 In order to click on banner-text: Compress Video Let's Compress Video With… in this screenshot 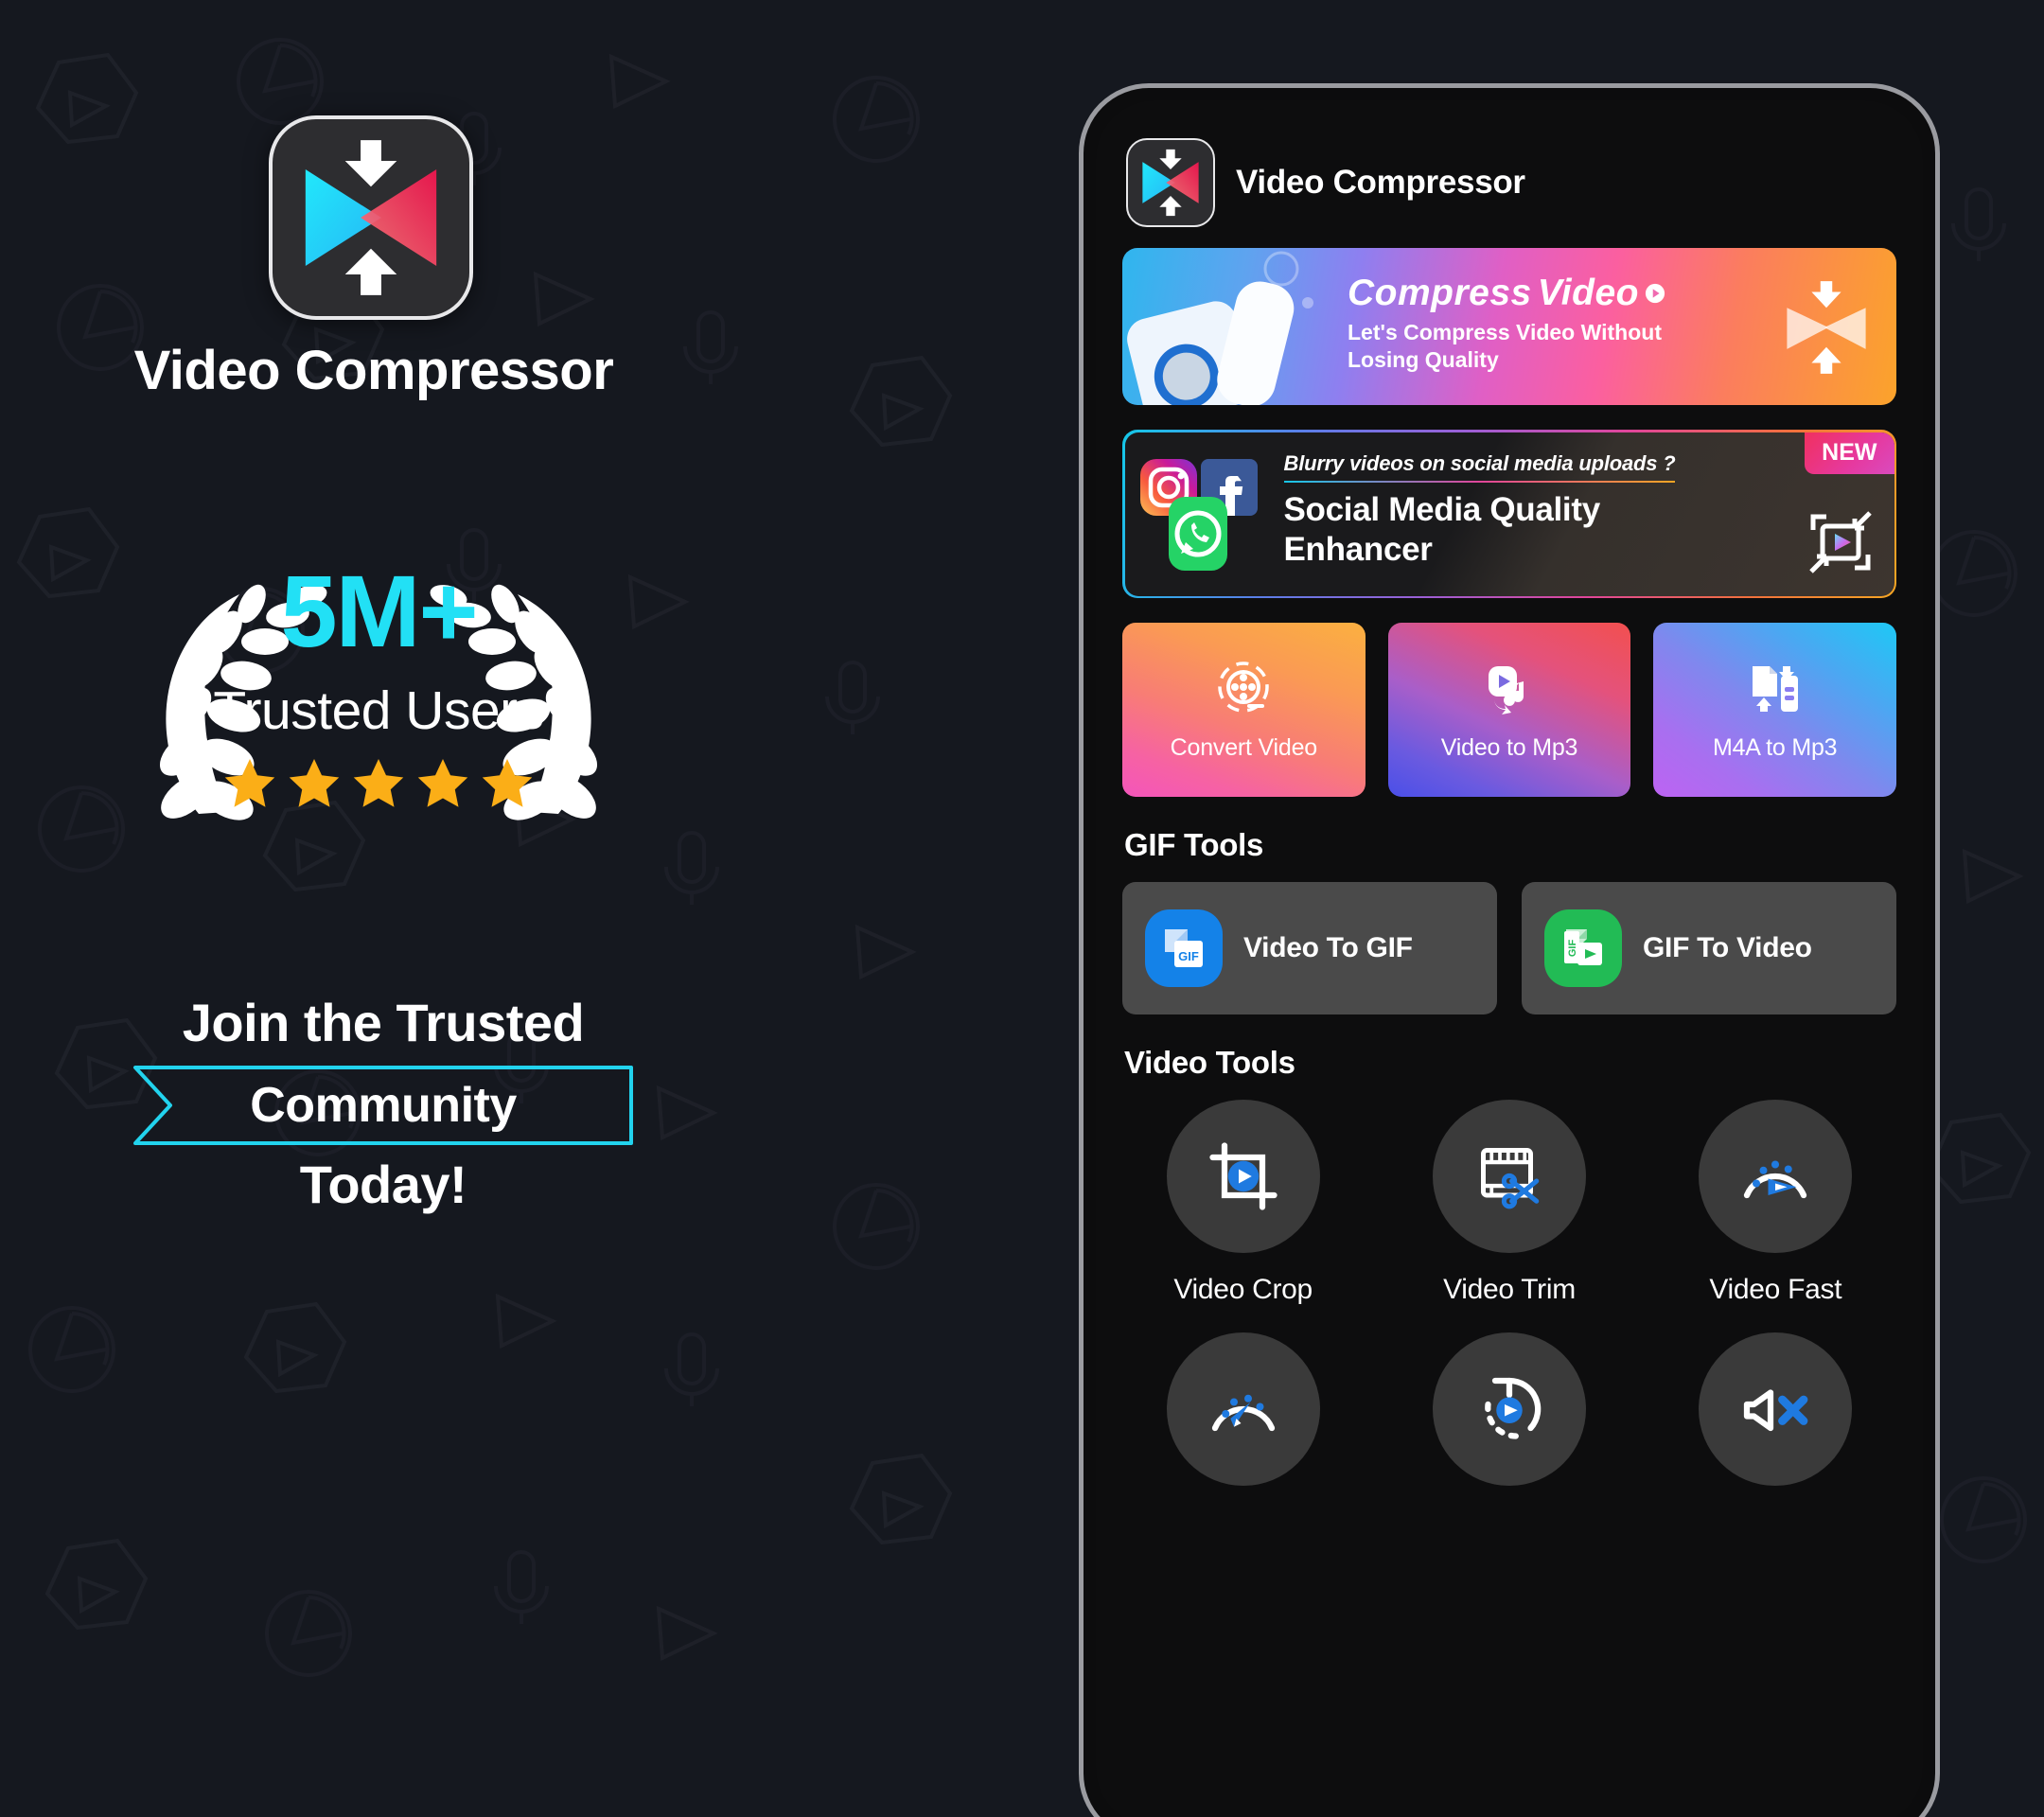, I will do `click(1518, 324)`.